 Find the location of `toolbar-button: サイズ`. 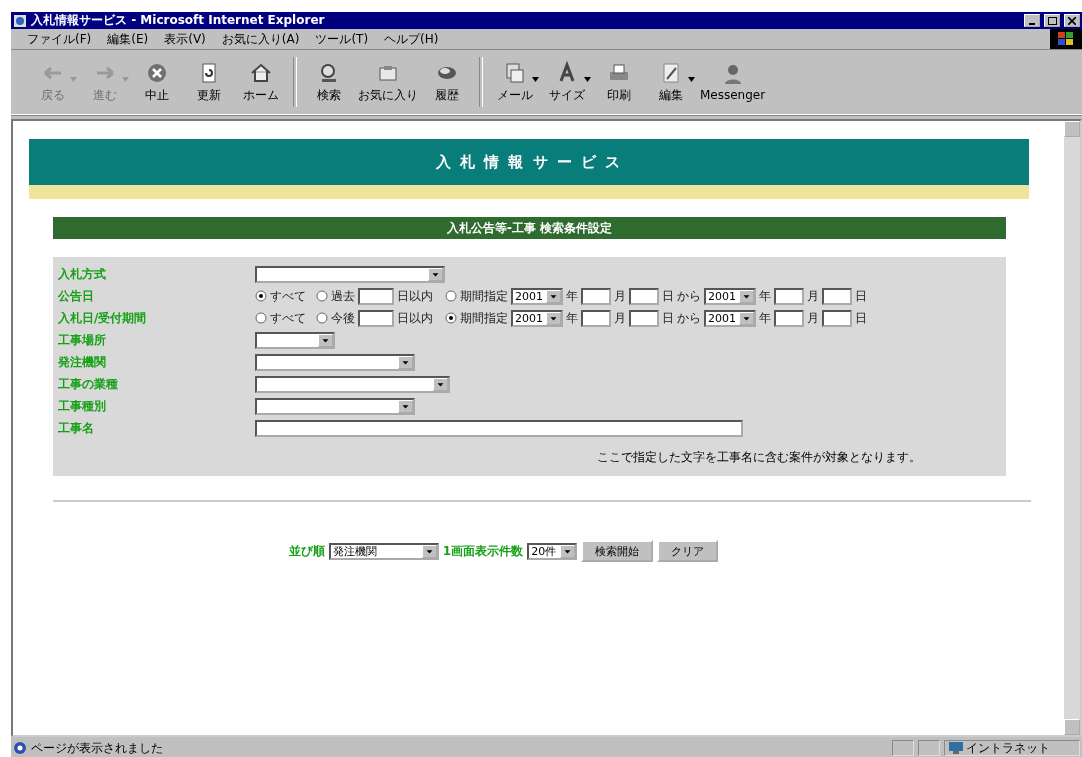

toolbar-button: サイズ is located at coordinates (567, 82).